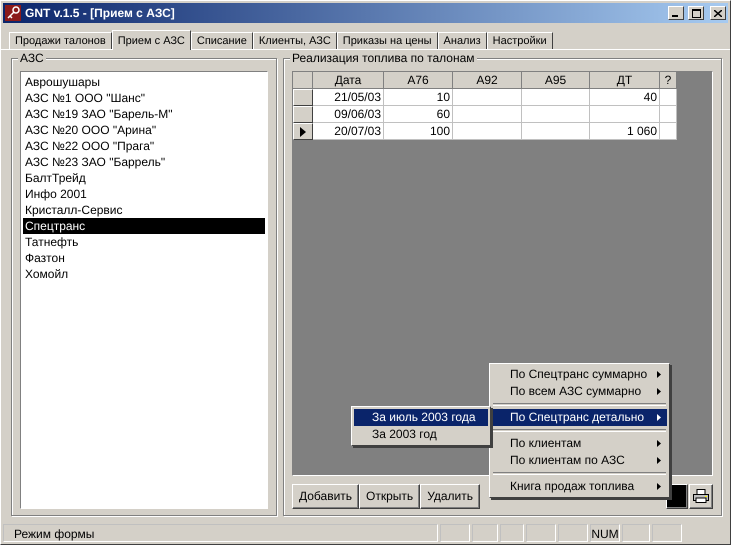 The width and height of the screenshot is (731, 545). I want to click on menu-item: За 2003 год, so click(421, 434).